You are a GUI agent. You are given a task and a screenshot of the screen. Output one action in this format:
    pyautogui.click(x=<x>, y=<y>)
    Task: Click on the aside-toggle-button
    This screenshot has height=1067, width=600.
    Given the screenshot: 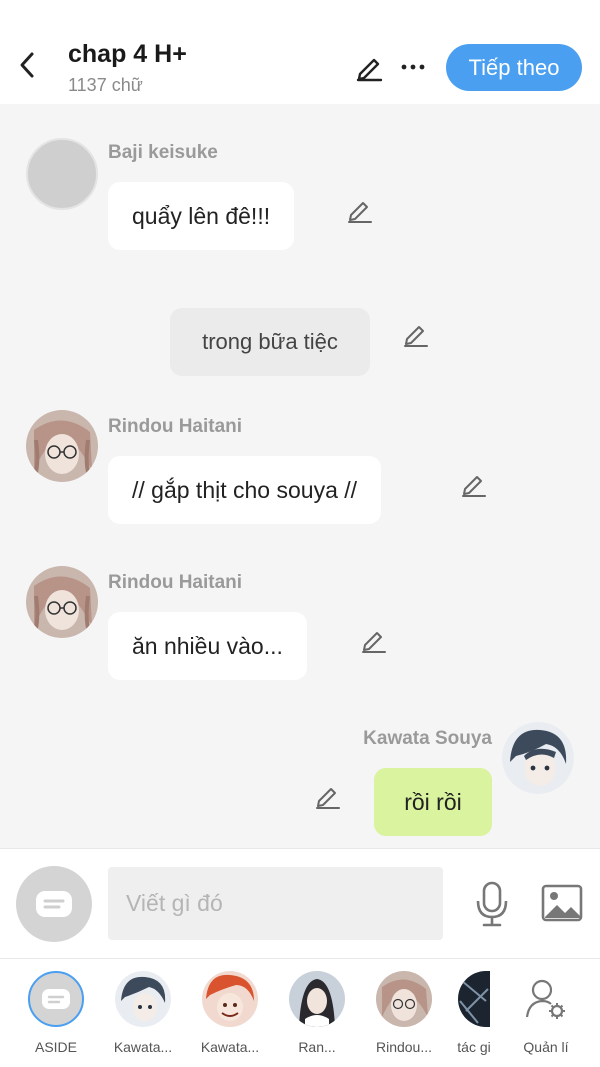 What is the action you would take?
    pyautogui.click(x=54, y=904)
    